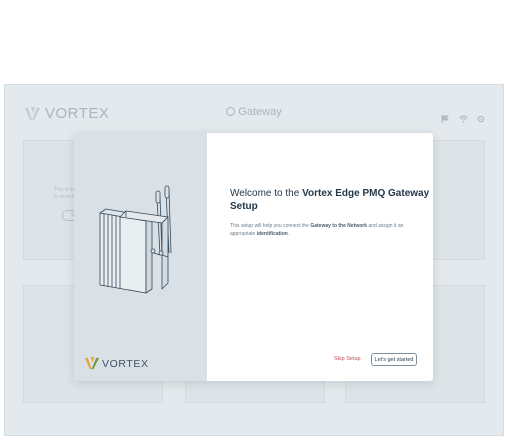  I want to click on desc-text: This setup will help you connect the, so click(270, 226).